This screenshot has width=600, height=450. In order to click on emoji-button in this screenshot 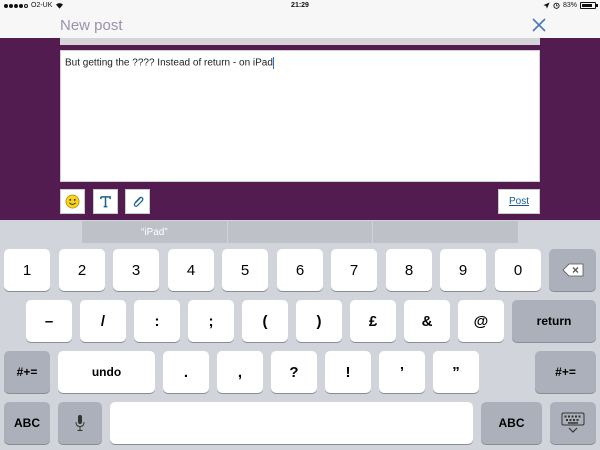, I will do `click(72, 201)`.